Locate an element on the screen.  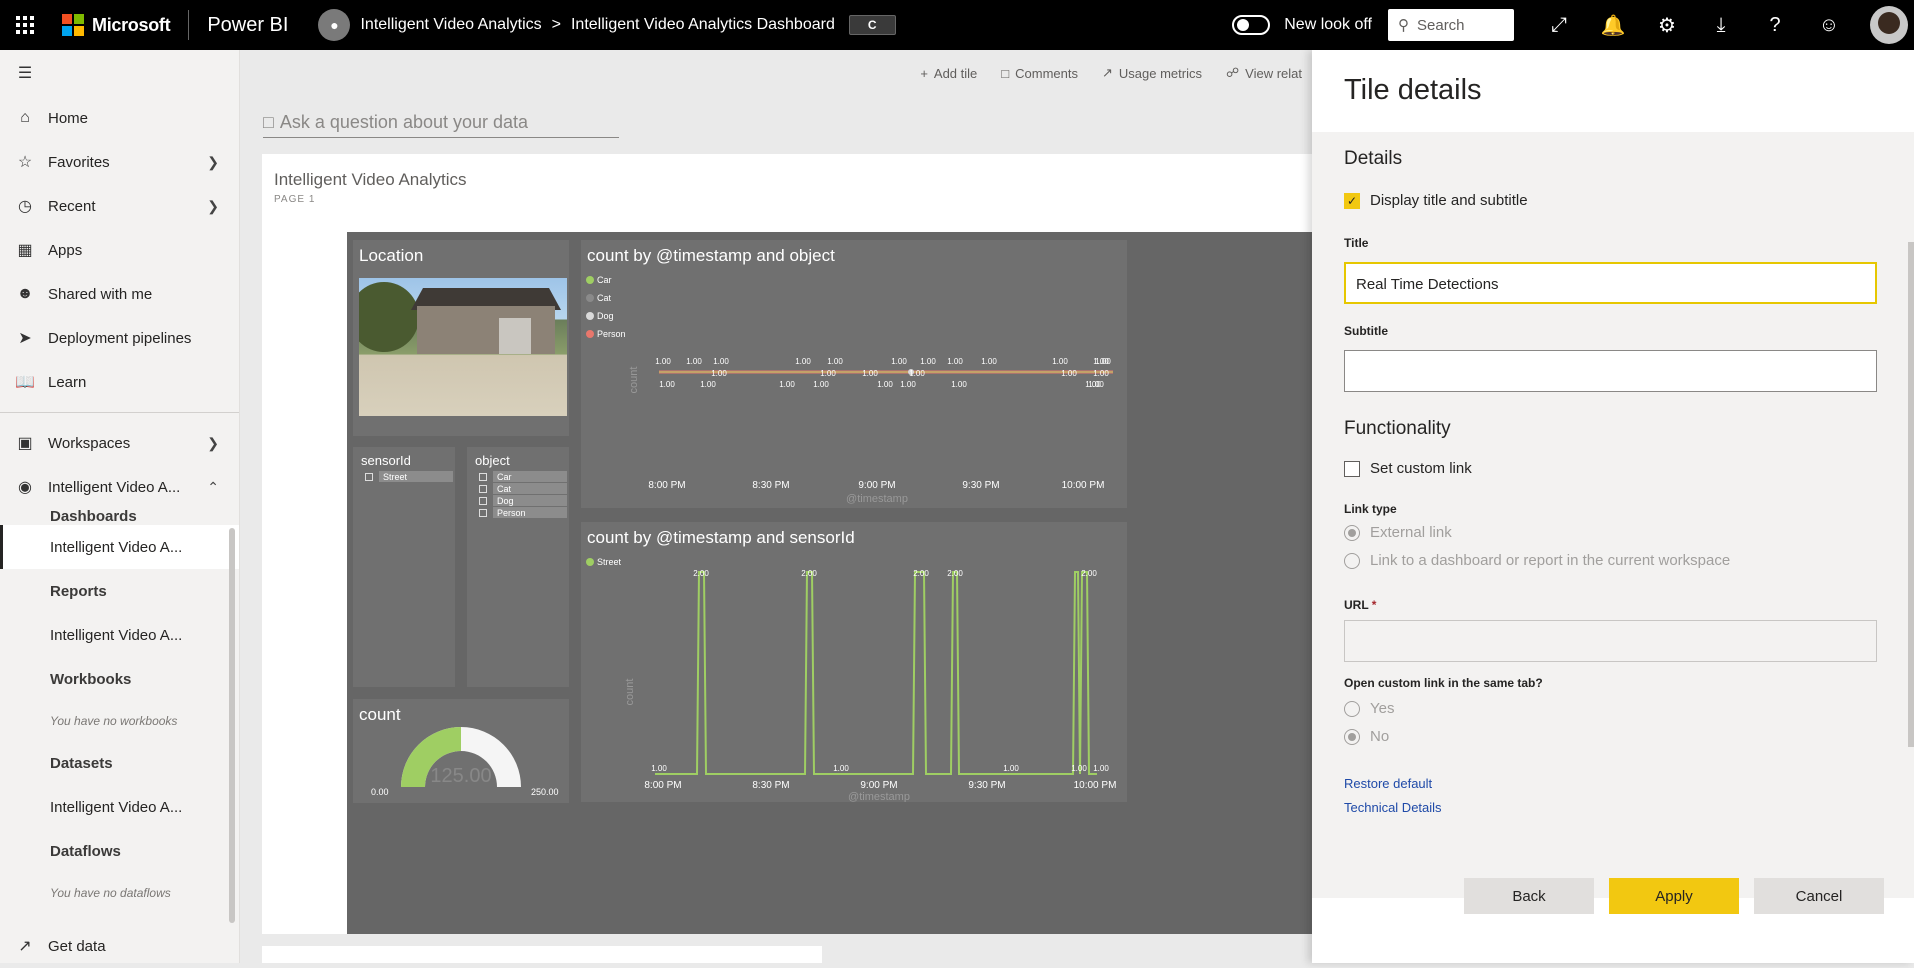
legend-label: Street is located at coordinates (609, 562).